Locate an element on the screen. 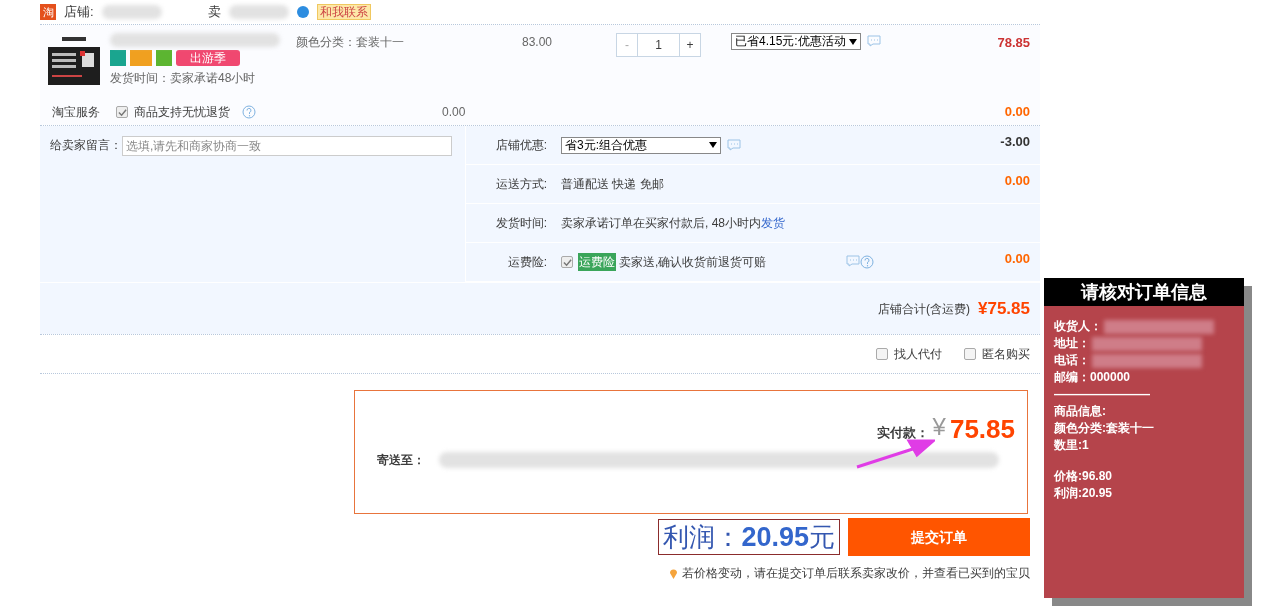 The image size is (1270, 611). insurance-tag: 运费险 is located at coordinates (597, 262).